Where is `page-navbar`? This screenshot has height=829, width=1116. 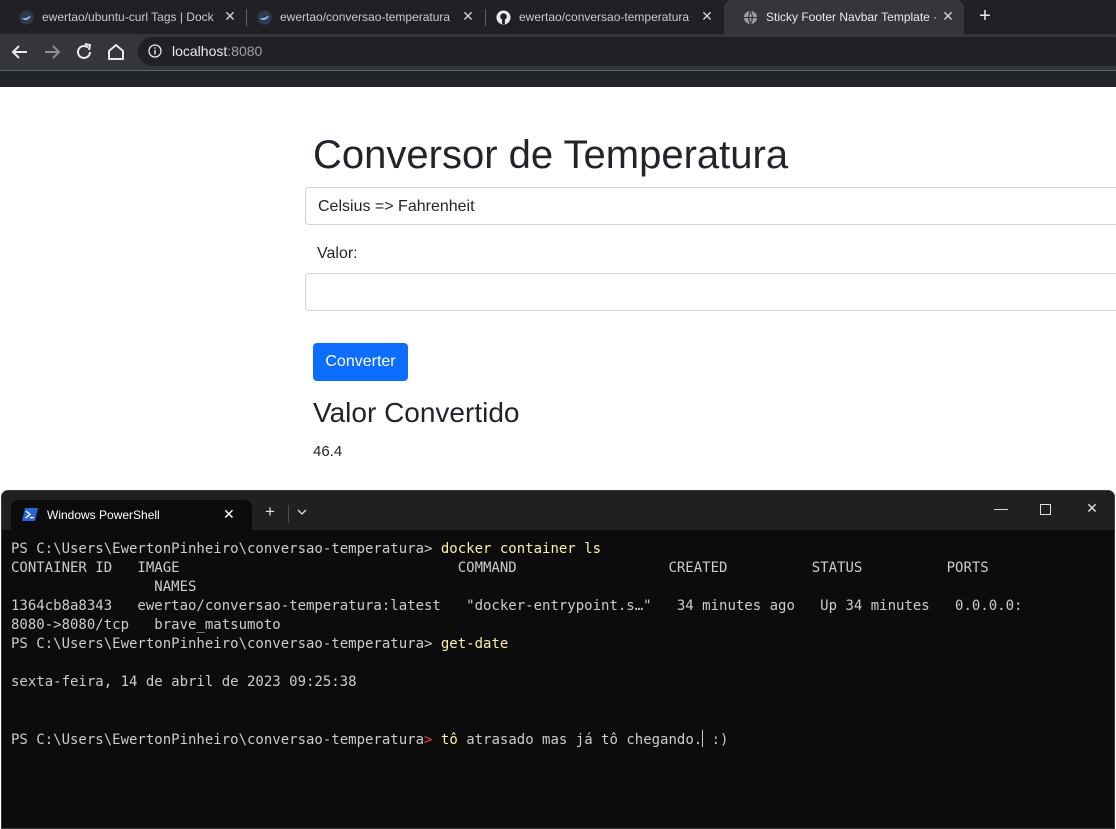
page-navbar is located at coordinates (558, 78).